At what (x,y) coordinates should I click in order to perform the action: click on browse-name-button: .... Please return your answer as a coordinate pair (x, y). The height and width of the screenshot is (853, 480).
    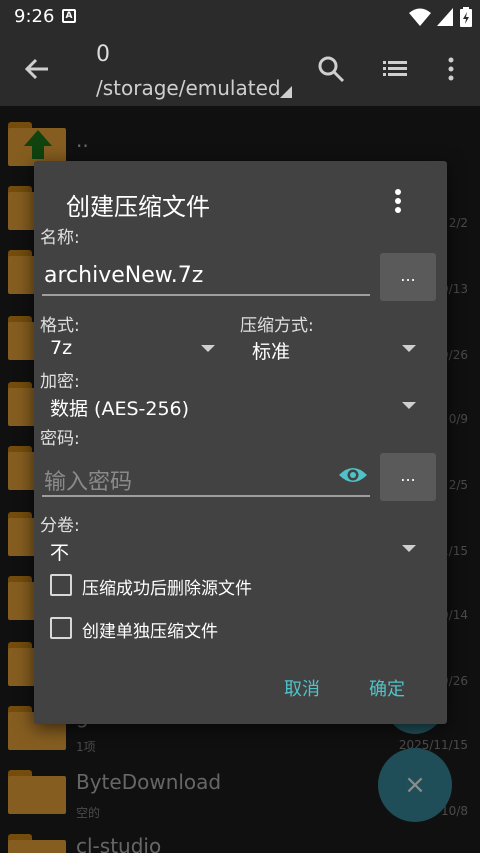
    Looking at the image, I should click on (408, 277).